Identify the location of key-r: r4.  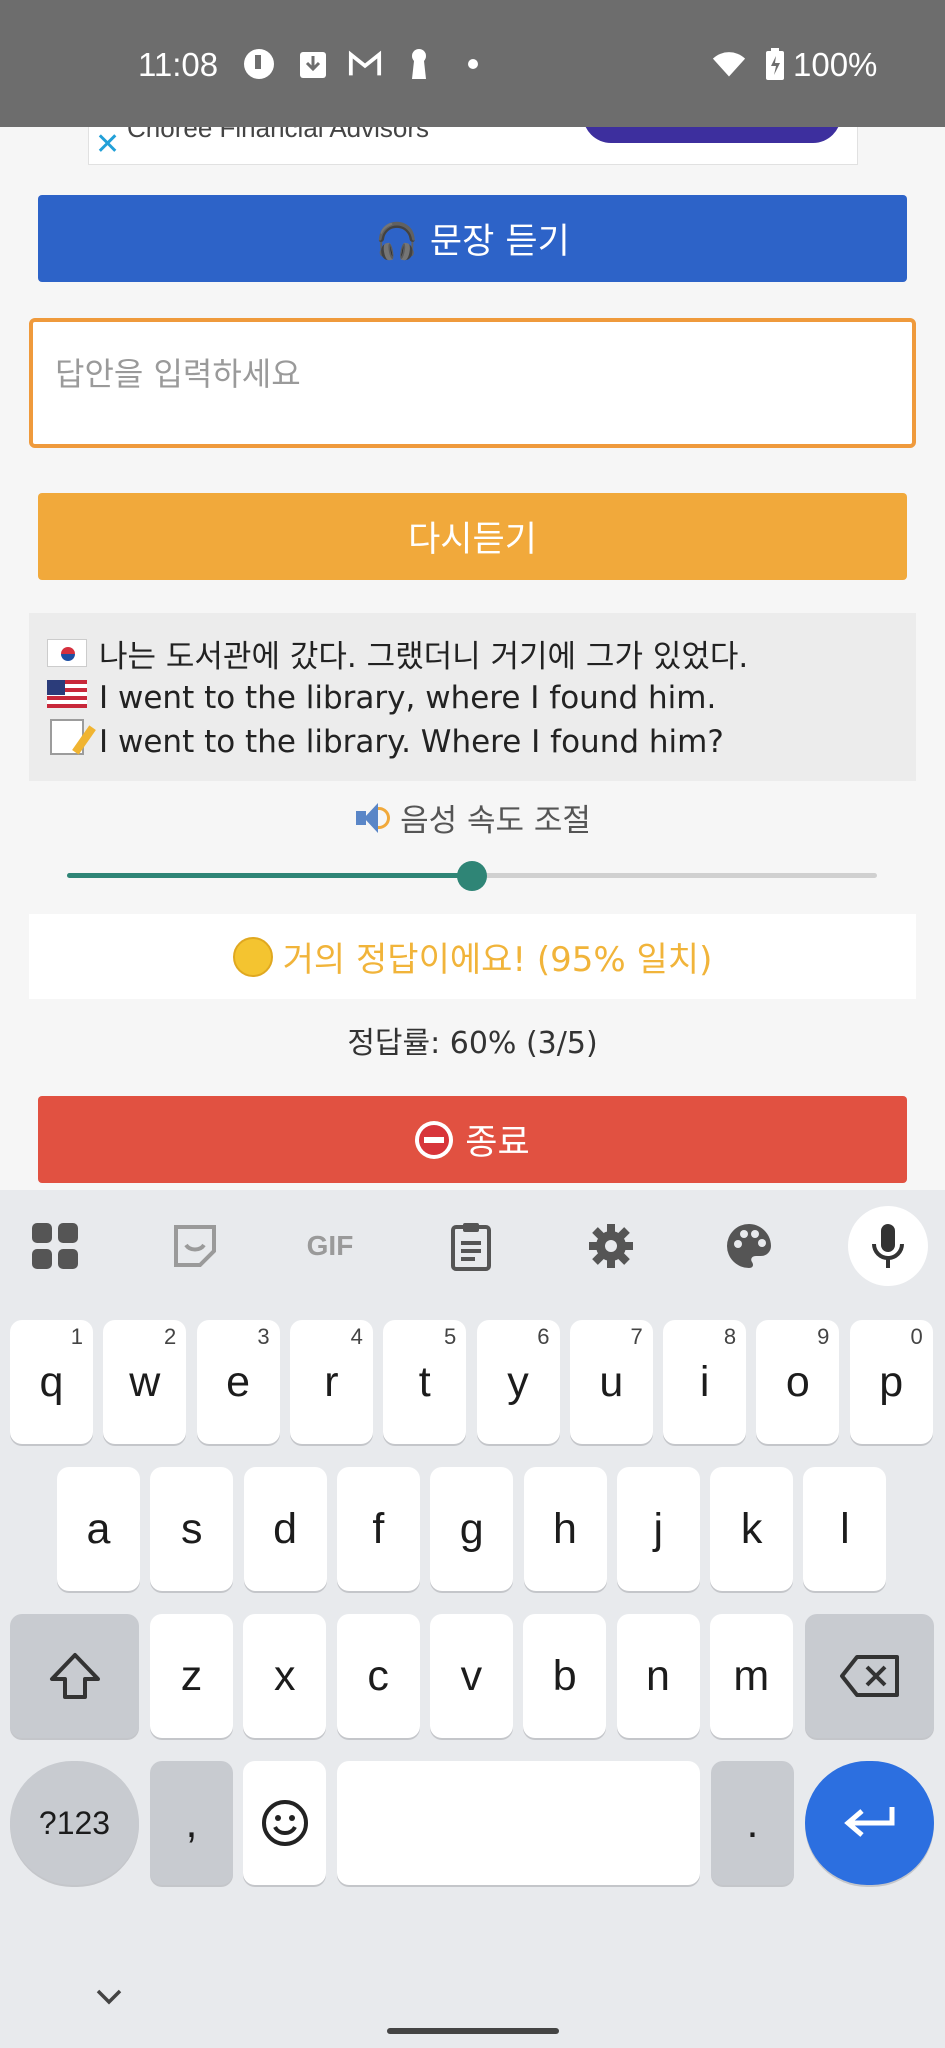
(331, 1382).